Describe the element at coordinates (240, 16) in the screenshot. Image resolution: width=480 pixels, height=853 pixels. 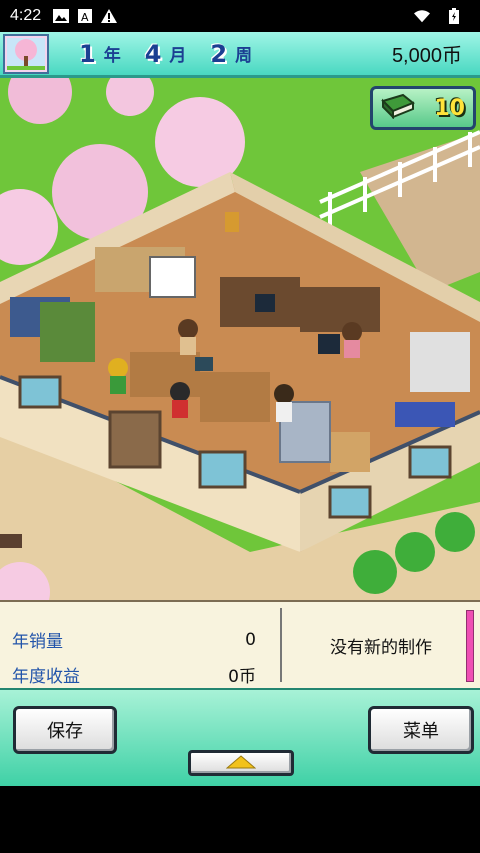
I see `status-bar: 4:22 A` at that location.